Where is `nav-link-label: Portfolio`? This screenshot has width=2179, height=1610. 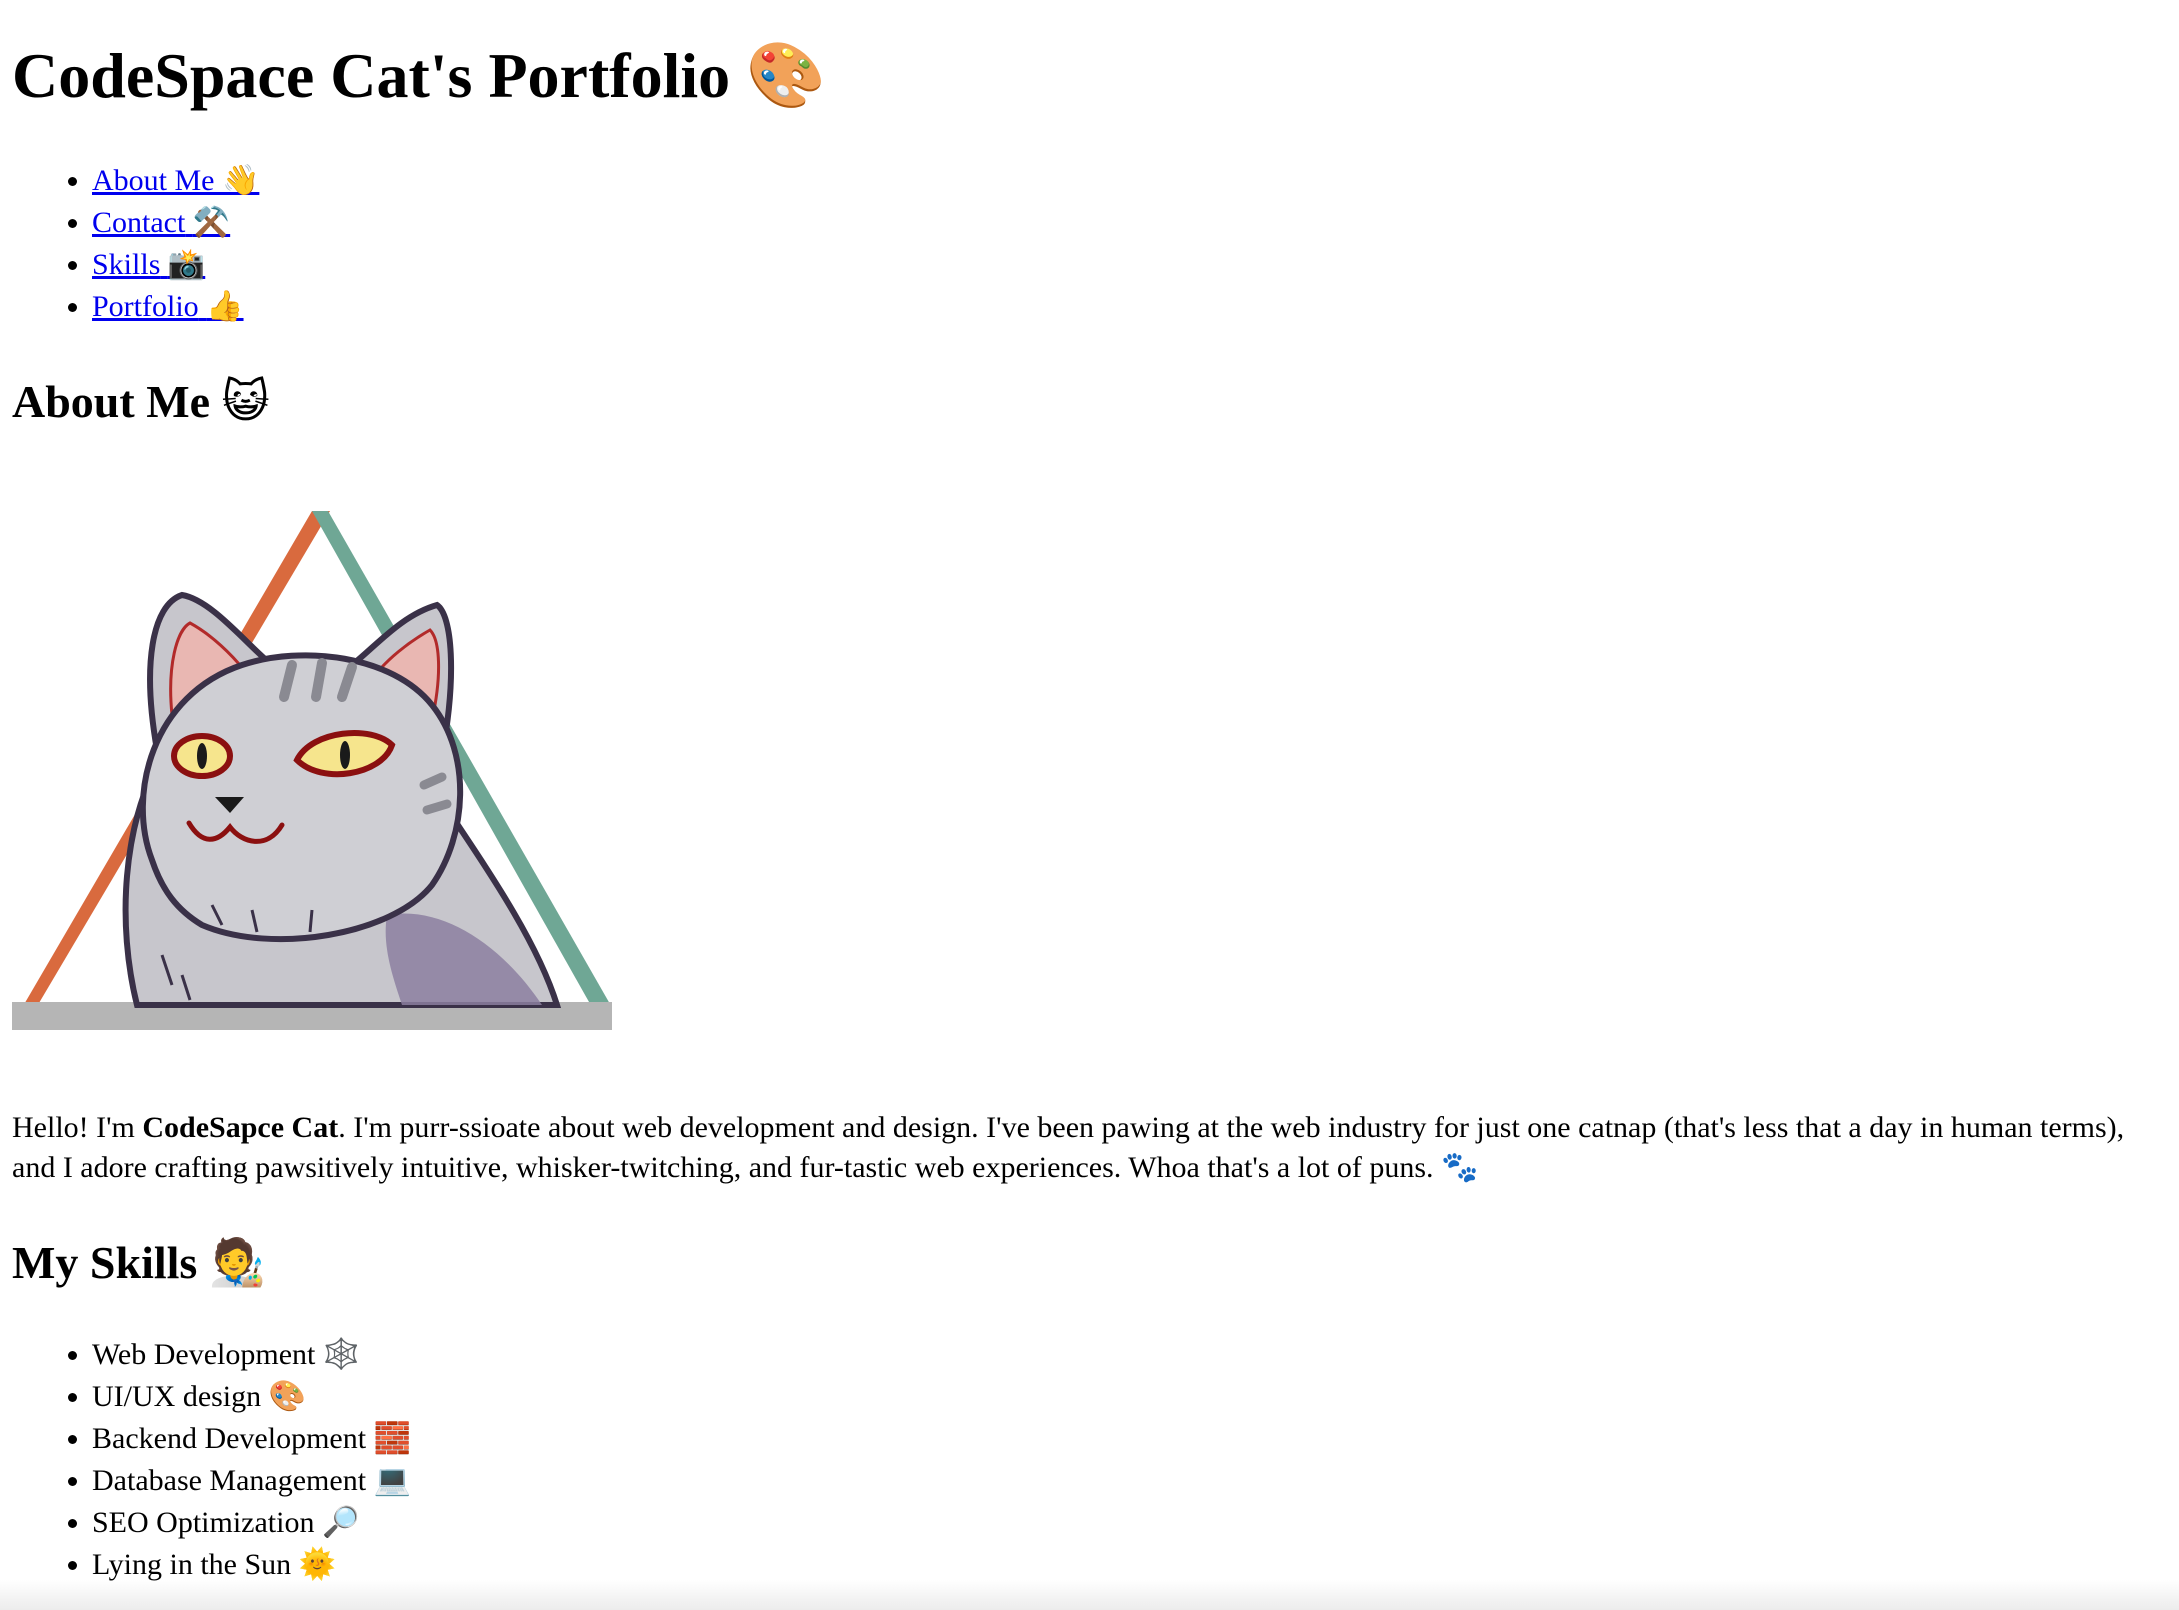 nav-link-label: Portfolio is located at coordinates (145, 306).